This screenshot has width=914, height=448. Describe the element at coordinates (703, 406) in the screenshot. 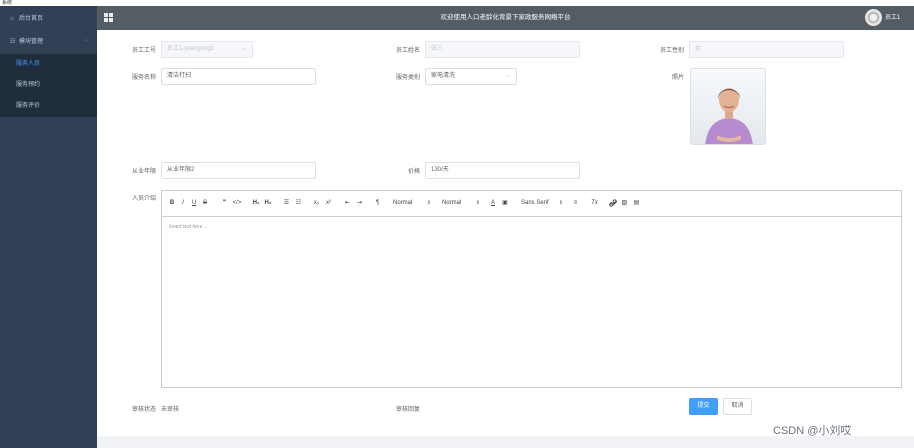

I see `submit-button: 提交` at that location.